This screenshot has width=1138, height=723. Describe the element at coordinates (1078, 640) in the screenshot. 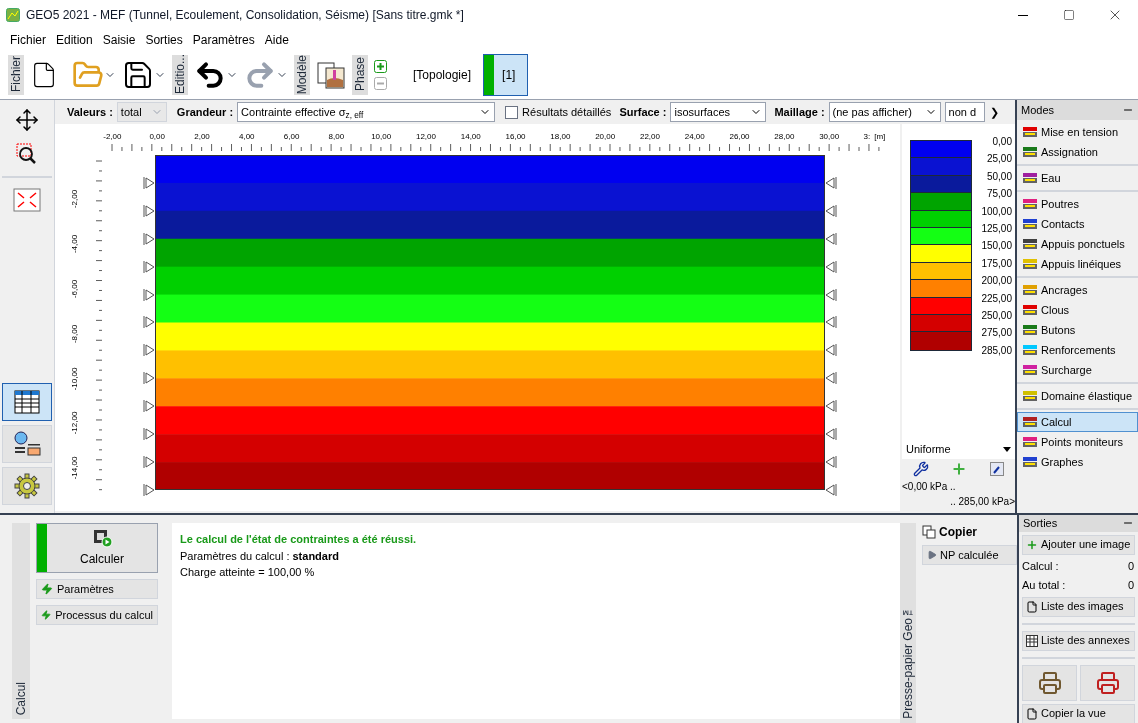

I see `annex-list-button: Liste des annexes` at that location.